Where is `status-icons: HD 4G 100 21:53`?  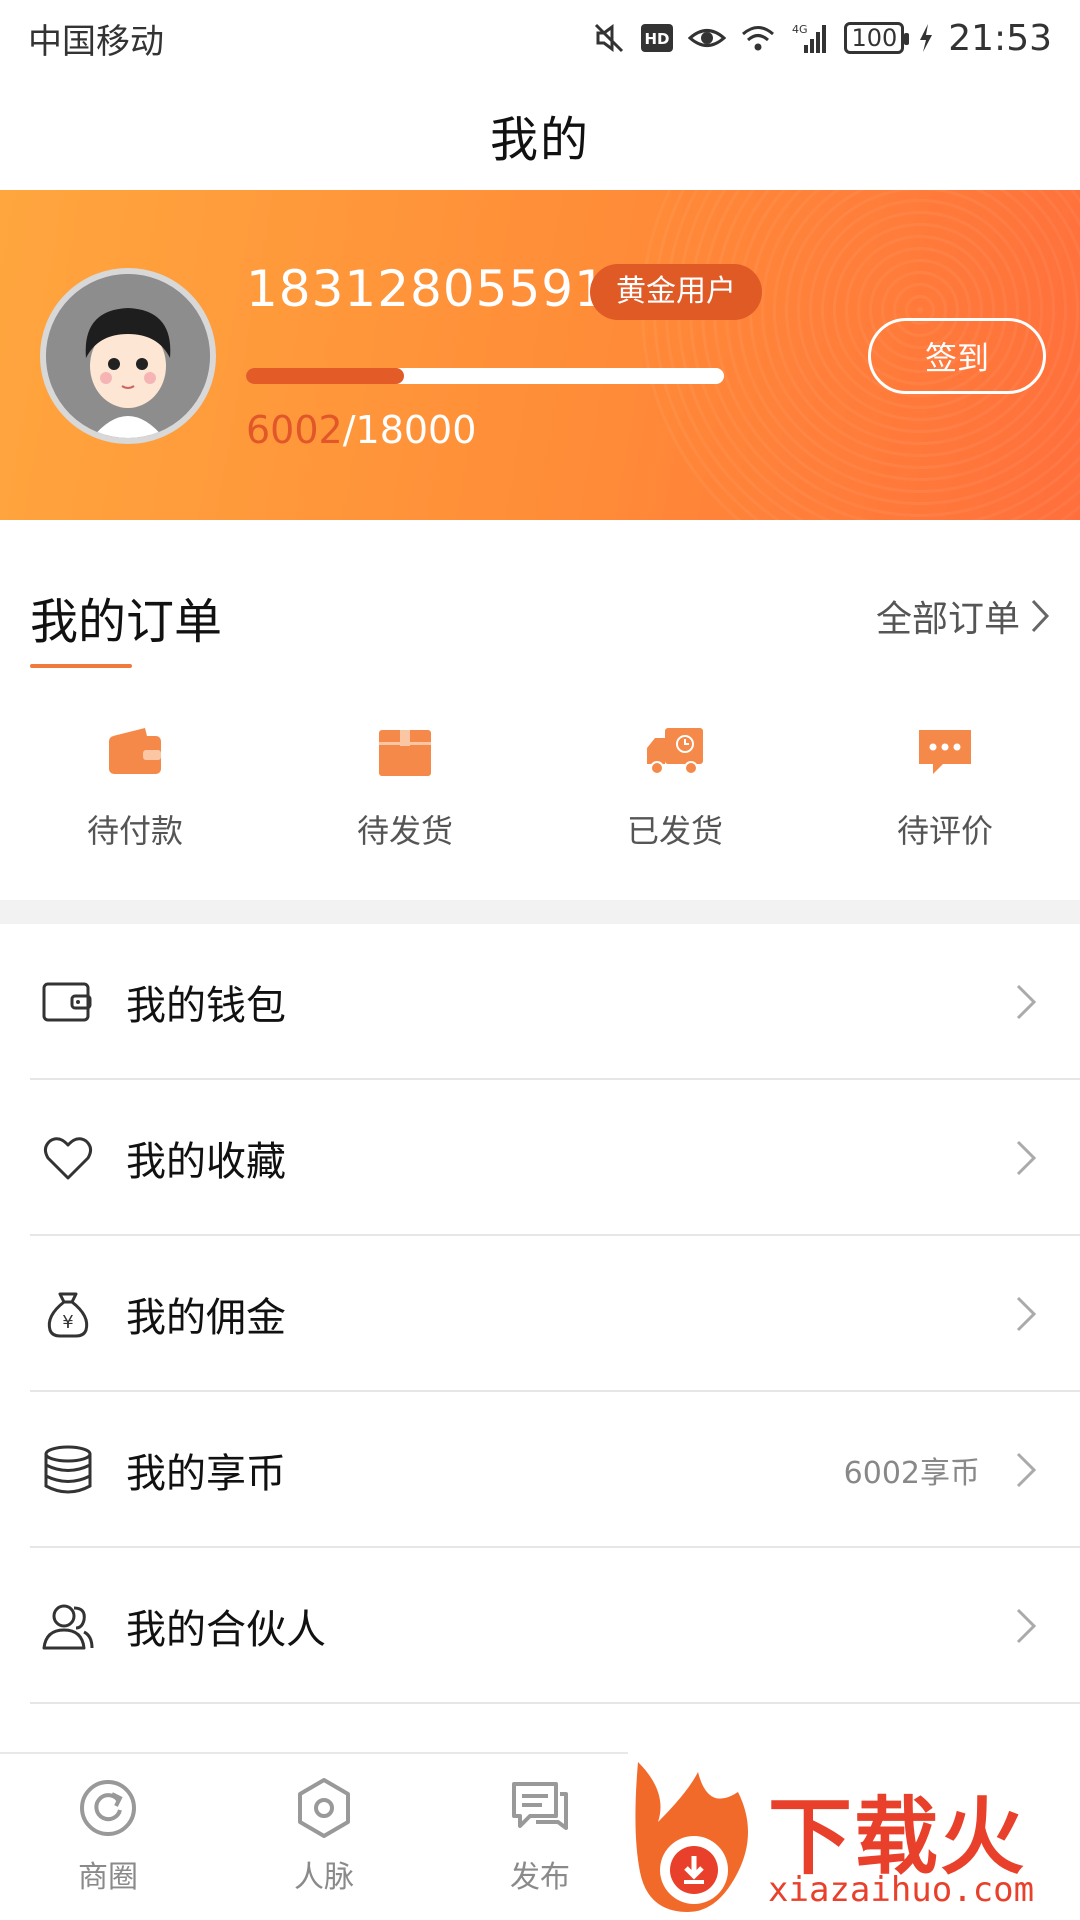
status-icons: HD 4G 100 21:53 is located at coordinates (822, 38).